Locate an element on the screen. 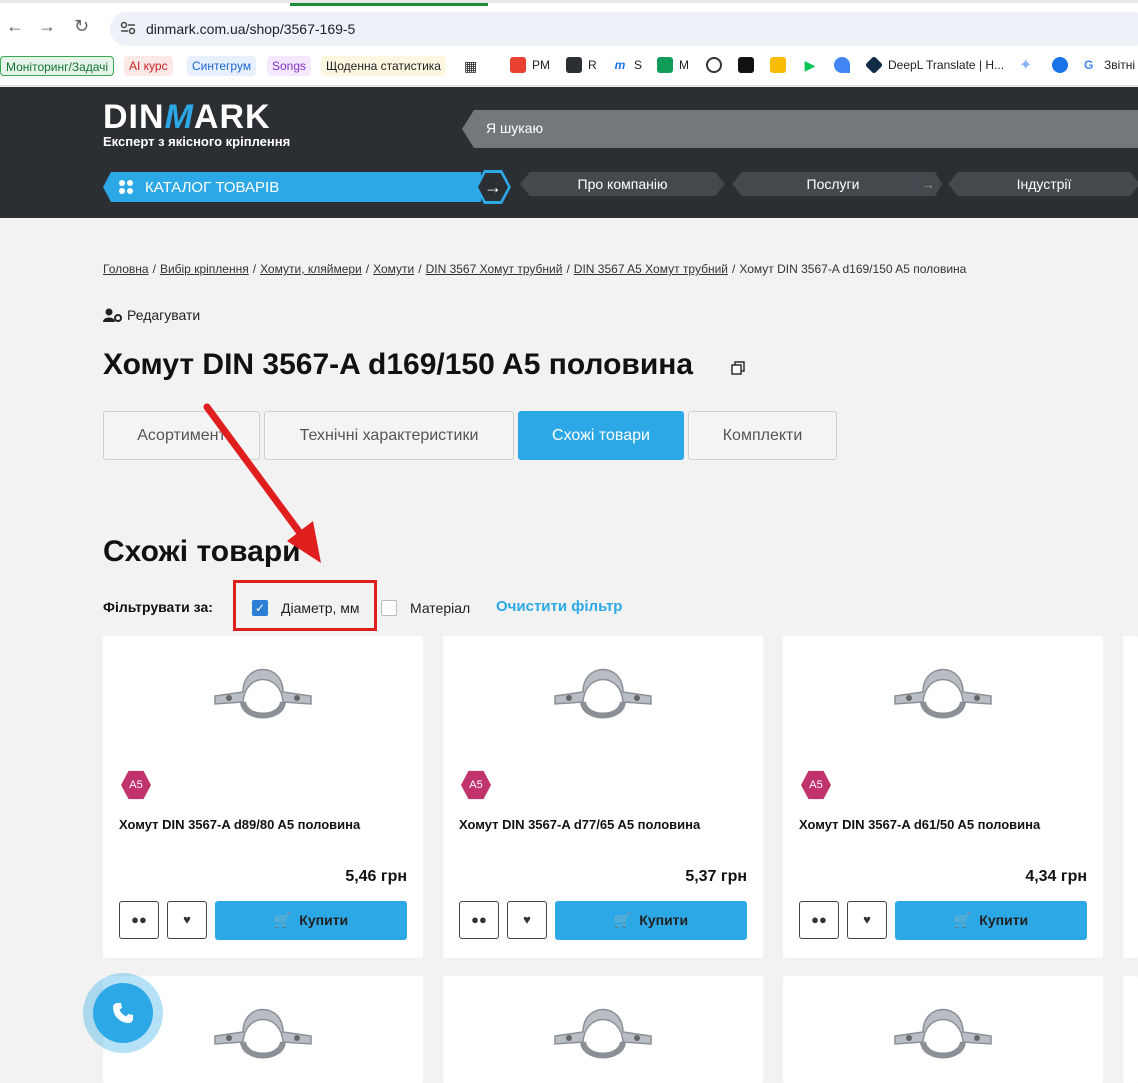  product-price: 4,34 грн is located at coordinates (1056, 876).